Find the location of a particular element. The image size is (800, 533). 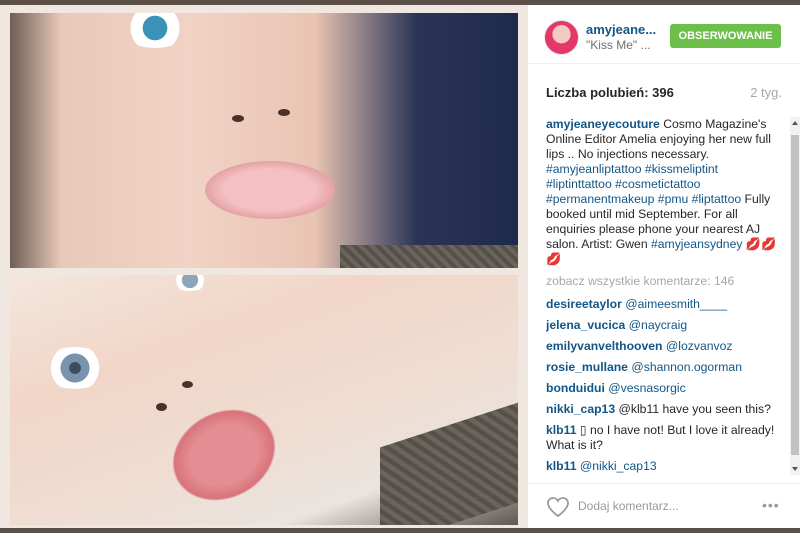

comment-text: @lozvanvoz is located at coordinates (697, 346).